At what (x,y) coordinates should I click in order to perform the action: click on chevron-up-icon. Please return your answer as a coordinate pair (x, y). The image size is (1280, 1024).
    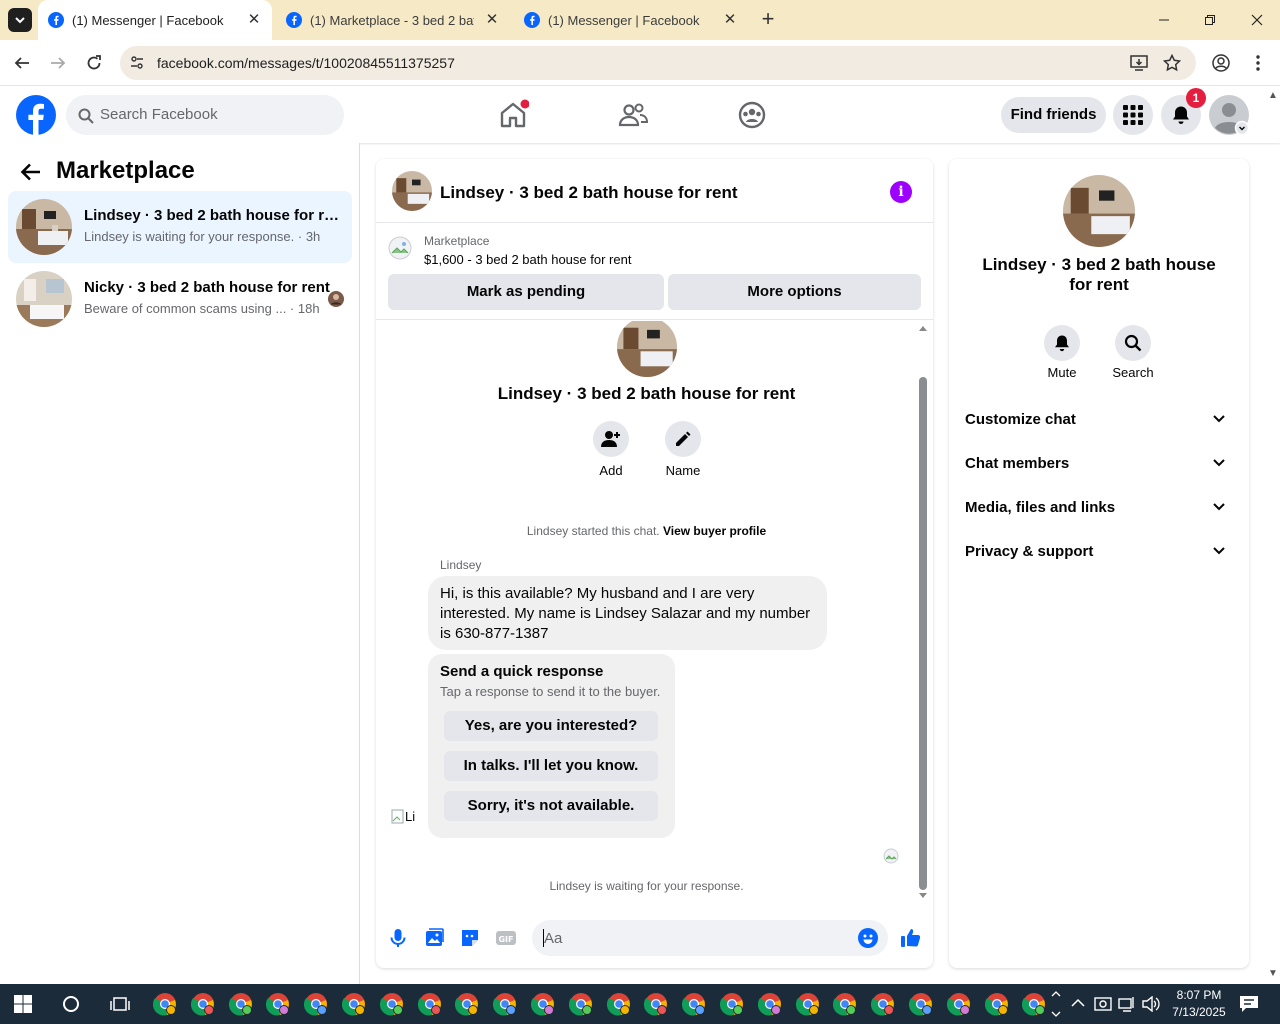
    Looking at the image, I should click on (1078, 1003).